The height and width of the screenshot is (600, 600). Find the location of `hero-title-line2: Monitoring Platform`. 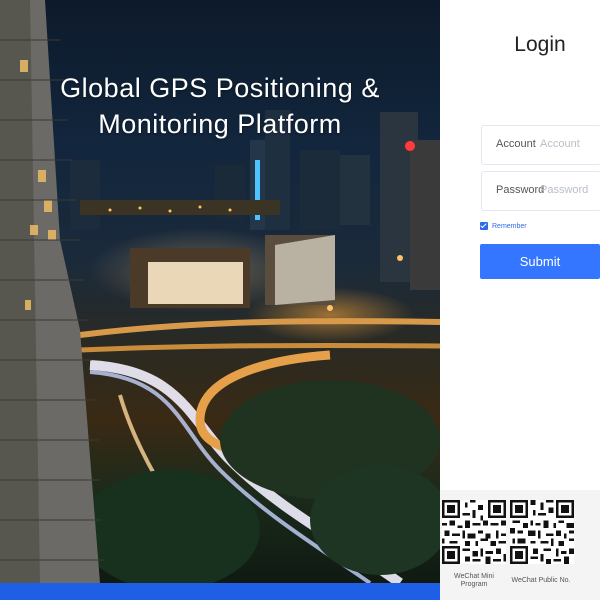

hero-title-line2: Monitoring Platform is located at coordinates (220, 124).